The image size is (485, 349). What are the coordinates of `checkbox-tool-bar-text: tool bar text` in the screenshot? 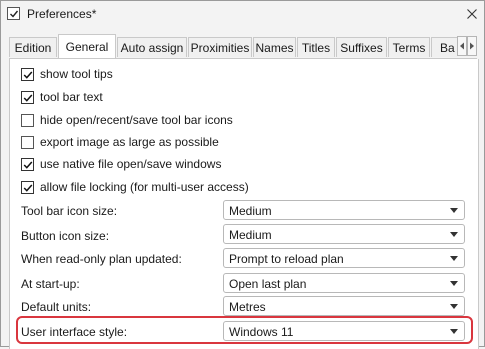 It's located at (62, 97).